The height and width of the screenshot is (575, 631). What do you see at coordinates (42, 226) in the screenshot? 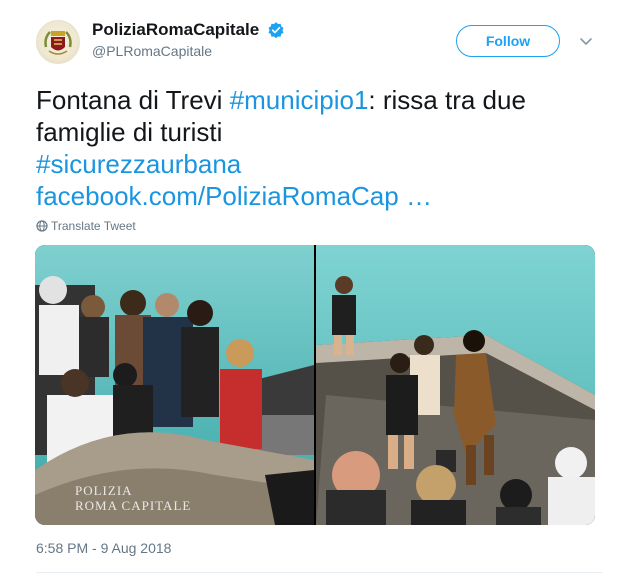
I see `globe-icon` at bounding box center [42, 226].